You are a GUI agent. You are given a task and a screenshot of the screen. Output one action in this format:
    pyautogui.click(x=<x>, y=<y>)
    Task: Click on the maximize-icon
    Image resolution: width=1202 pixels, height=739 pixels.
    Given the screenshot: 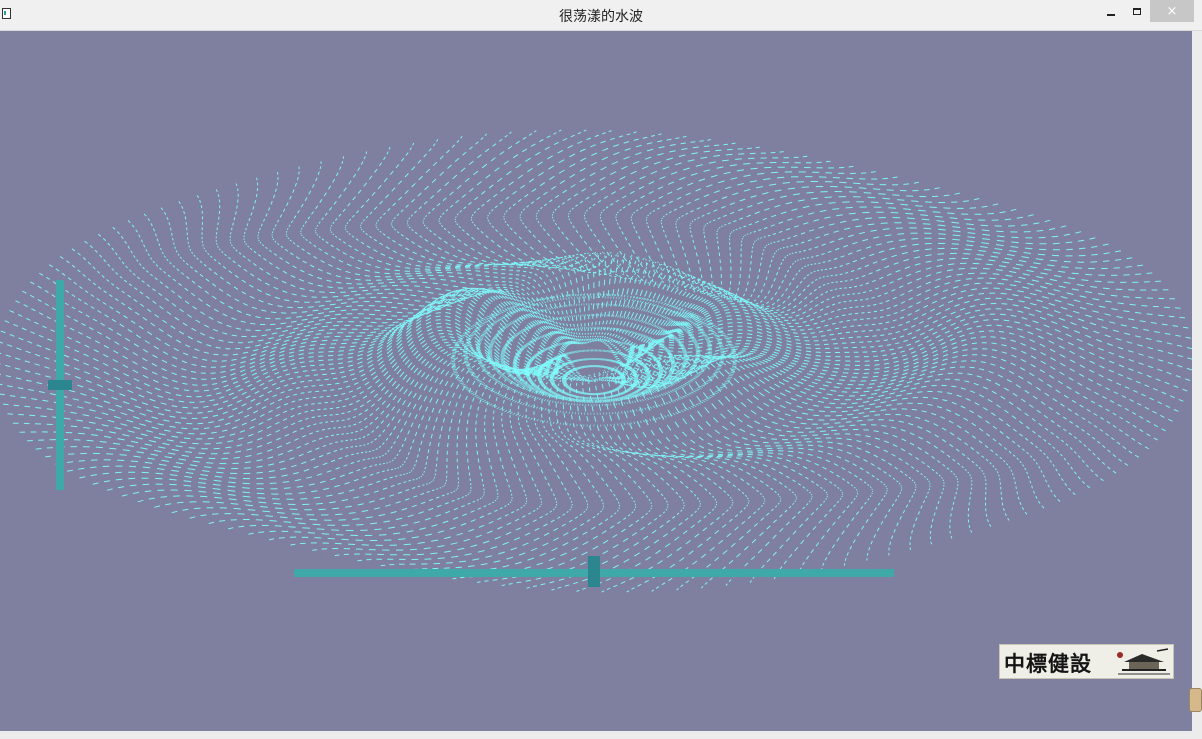 What is the action you would take?
    pyautogui.click(x=1137, y=11)
    